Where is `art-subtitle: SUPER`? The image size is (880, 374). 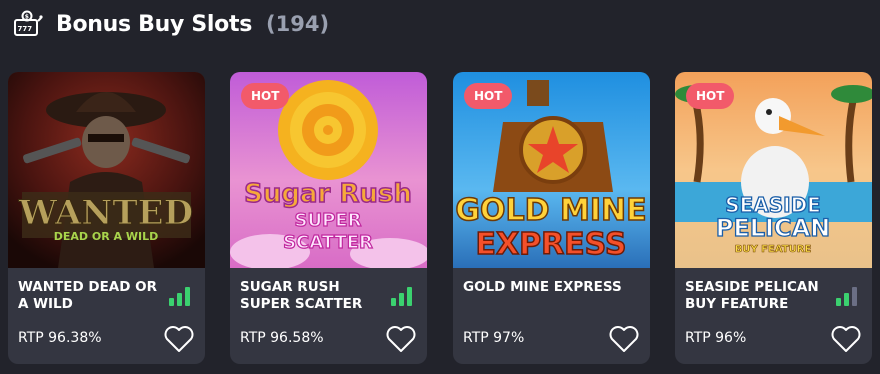 art-subtitle: SUPER is located at coordinates (328, 220).